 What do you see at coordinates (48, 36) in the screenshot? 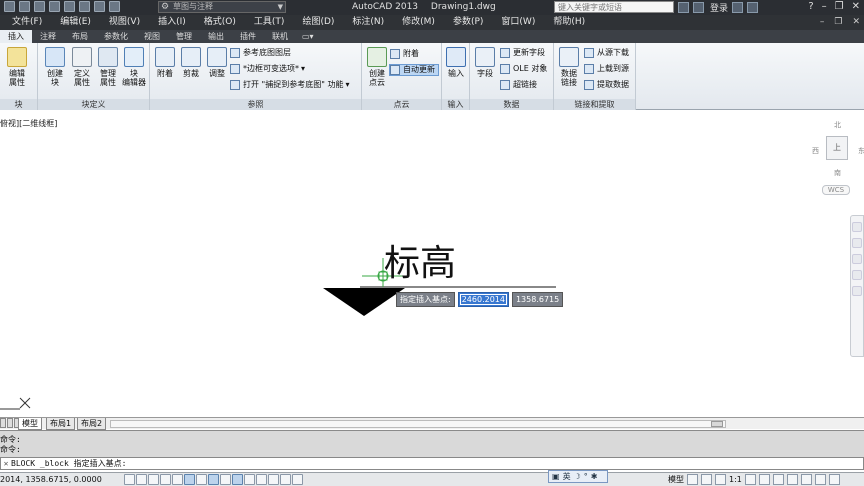
I see `tab-annotate: 注释` at bounding box center [48, 36].